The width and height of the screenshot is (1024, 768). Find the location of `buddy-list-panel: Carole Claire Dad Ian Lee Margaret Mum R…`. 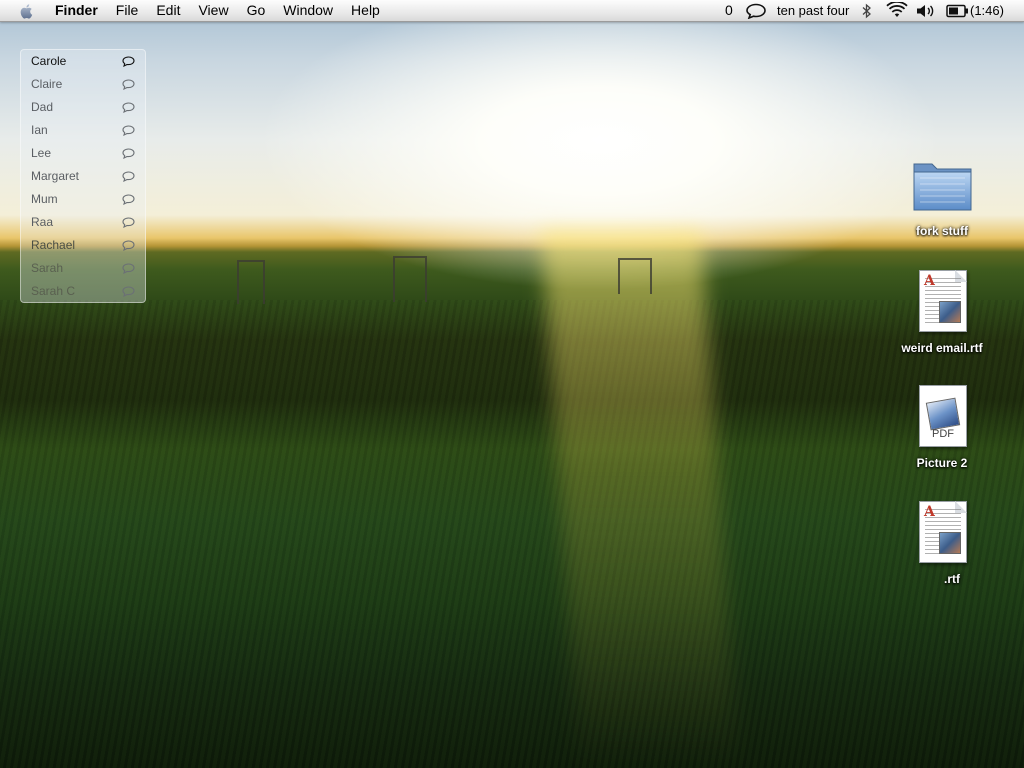

buddy-list-panel: Carole Claire Dad Ian Lee Margaret Mum R… is located at coordinates (83, 176).